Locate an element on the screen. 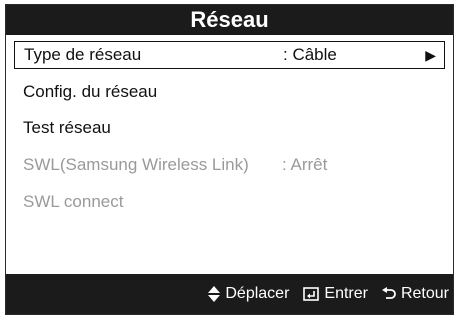 The image size is (458, 319). menu-item-network-config: Config. du réseau is located at coordinates (229, 92).